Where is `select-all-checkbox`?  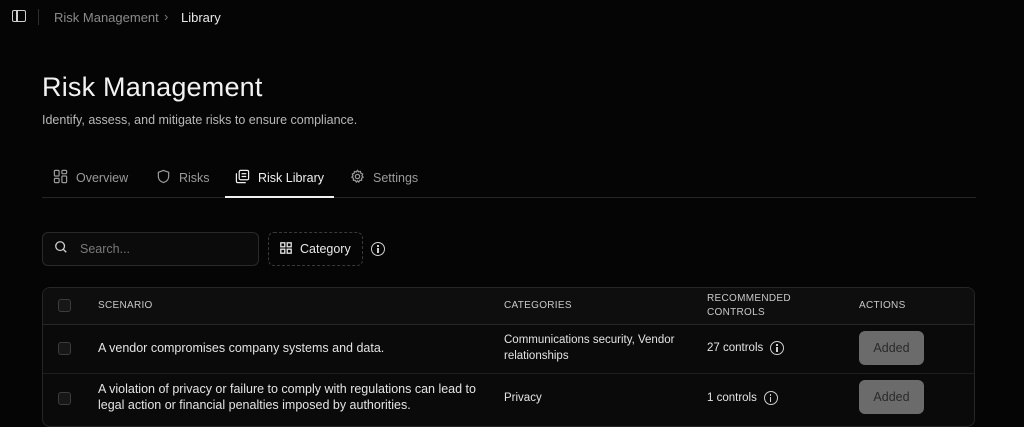
select-all-checkbox is located at coordinates (64, 305).